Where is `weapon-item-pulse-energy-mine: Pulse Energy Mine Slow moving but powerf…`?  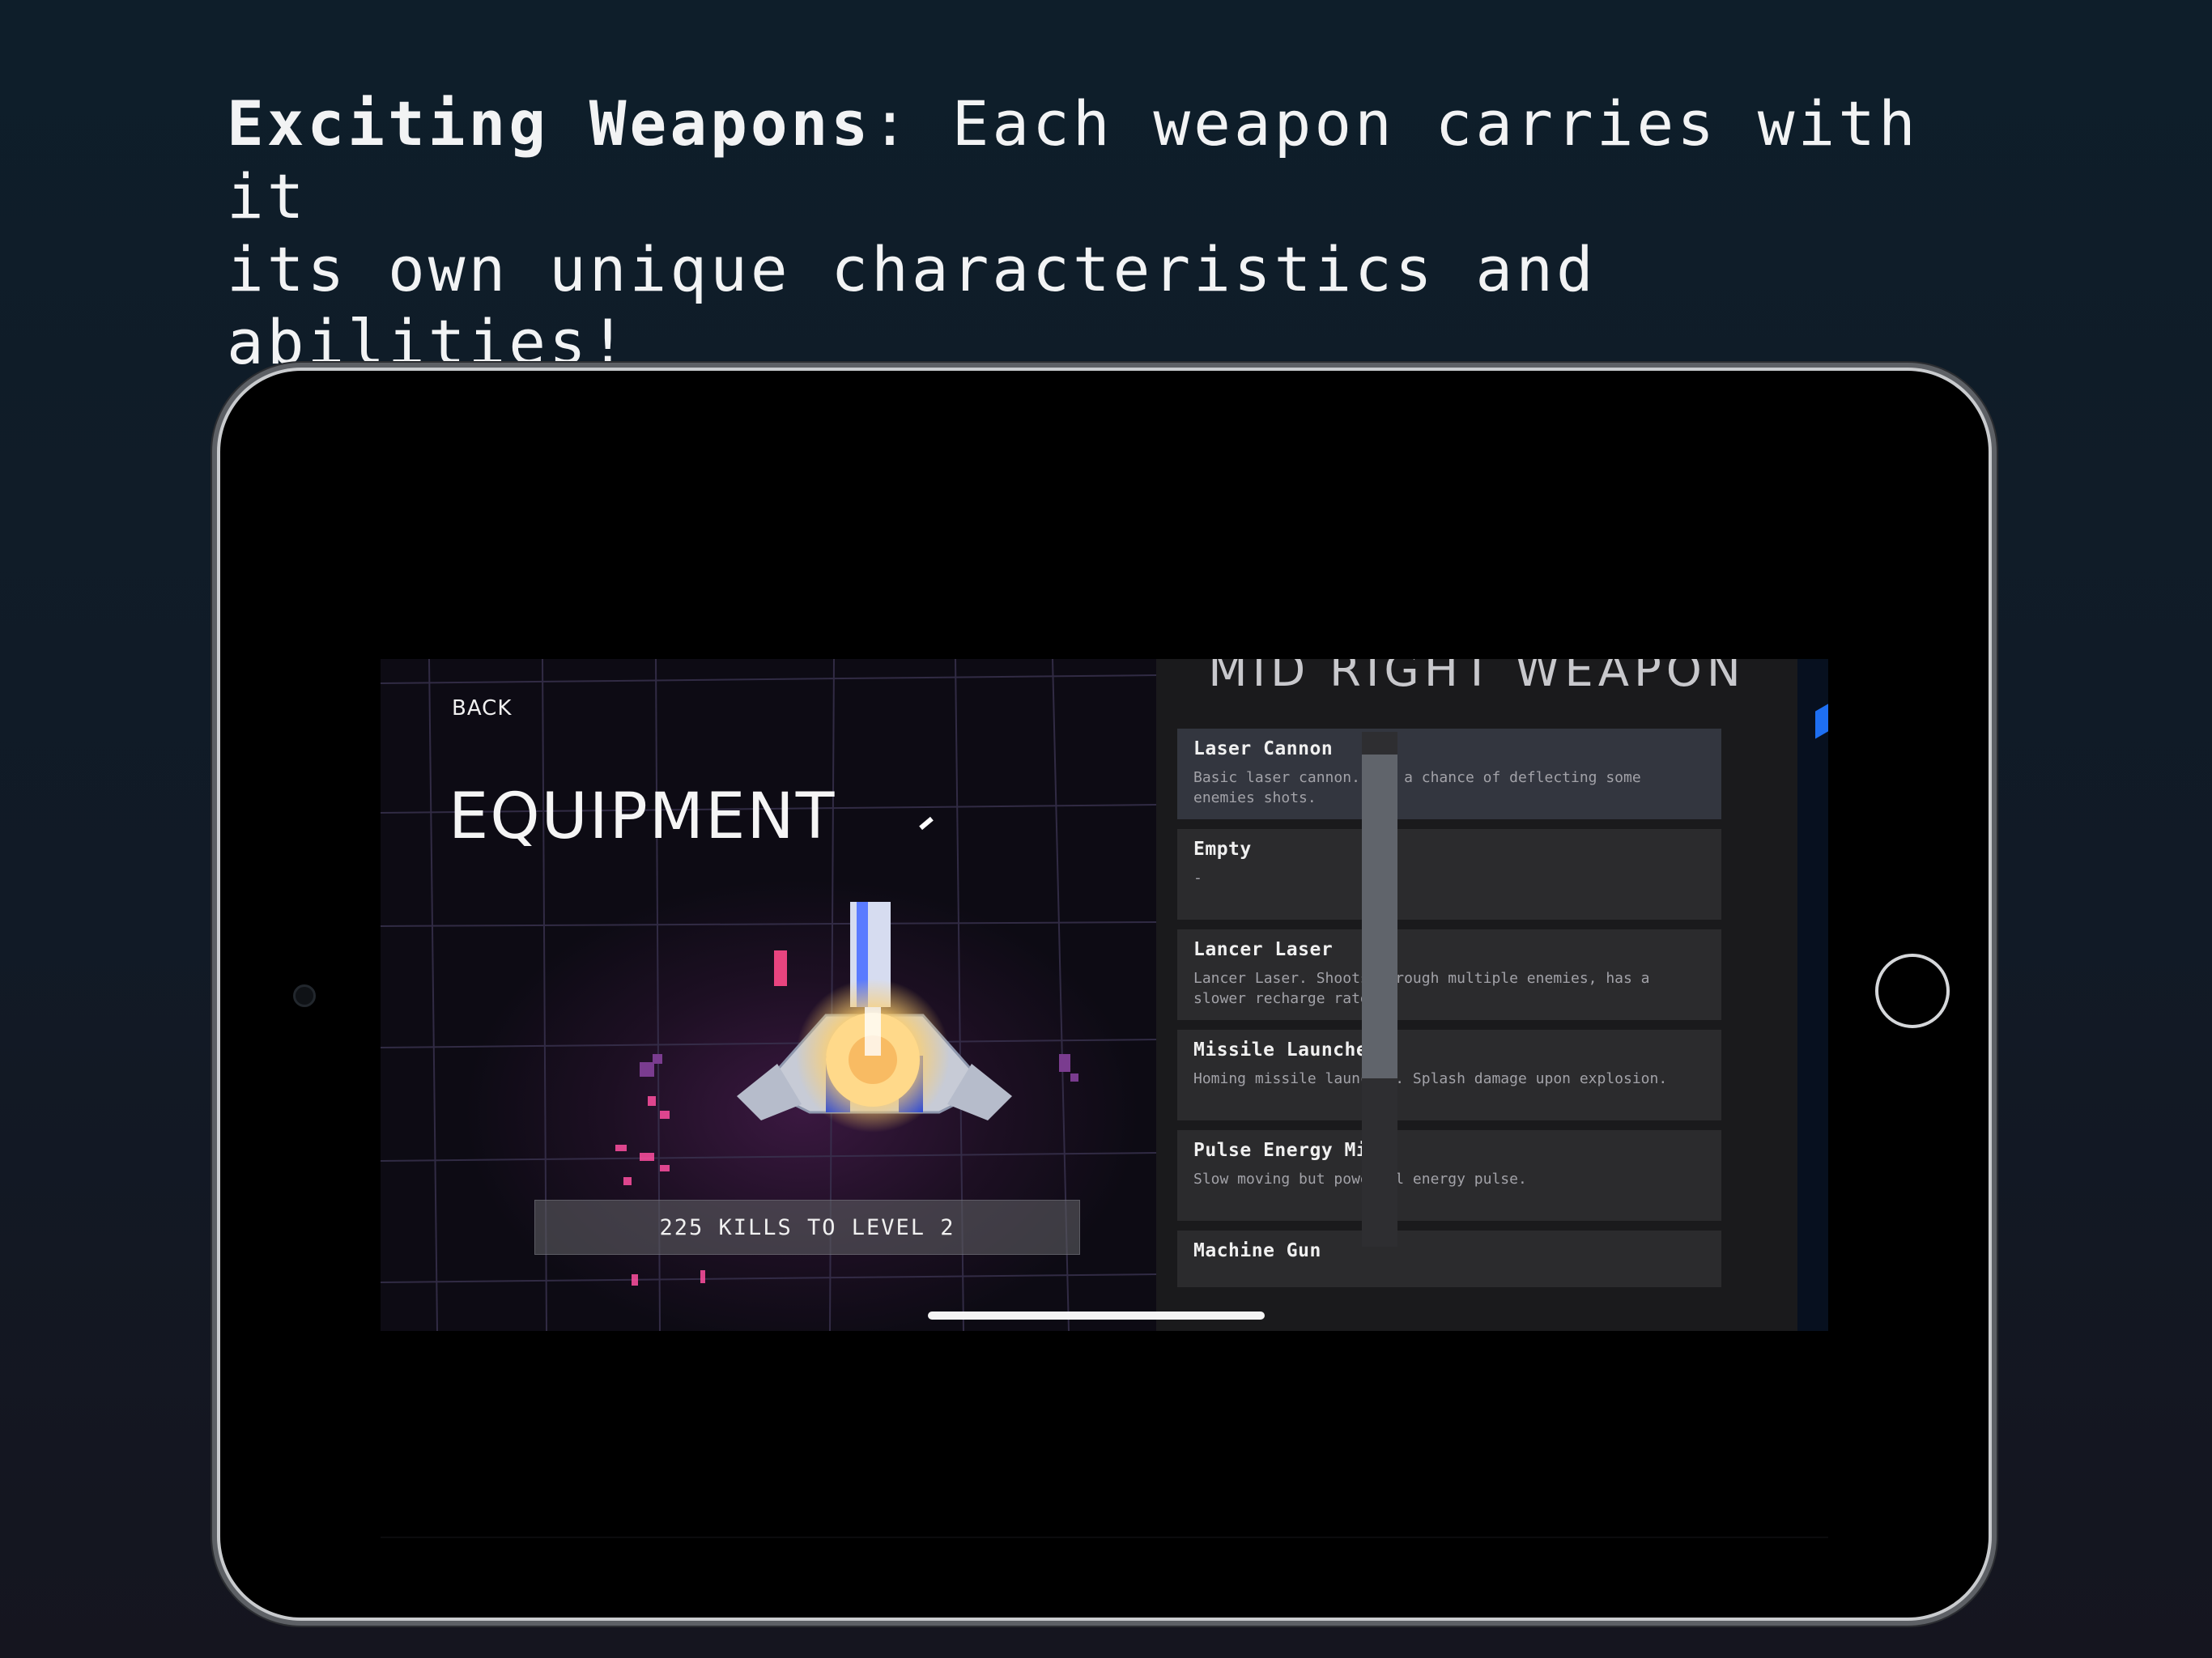 weapon-item-pulse-energy-mine: Pulse Energy Mine Slow moving but powerf… is located at coordinates (1449, 1175).